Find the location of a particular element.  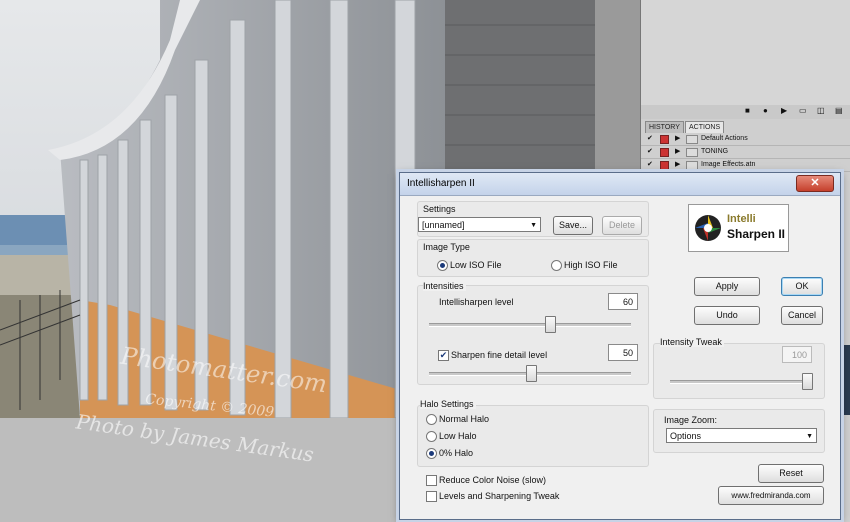

action-row: ✔ ▶ Default Actions is located at coordinates (745, 139).